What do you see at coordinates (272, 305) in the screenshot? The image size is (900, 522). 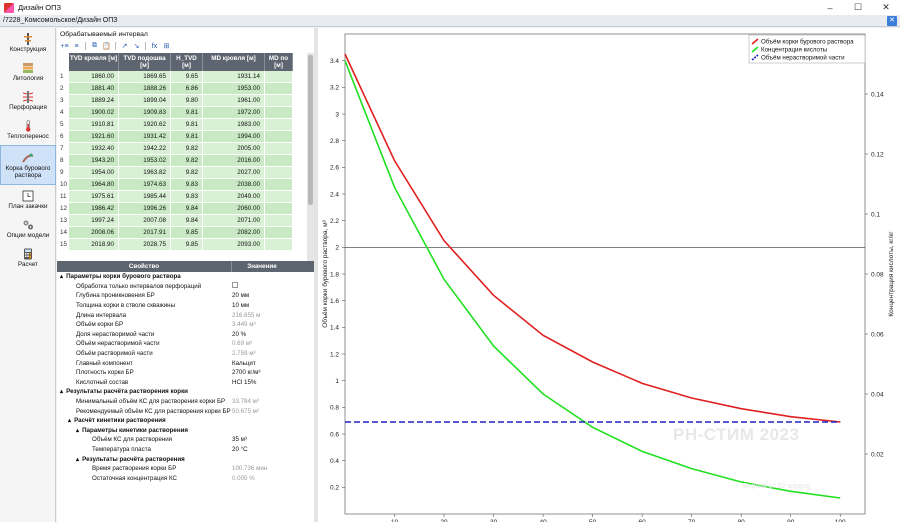 I see `property-value: 10 мм` at bounding box center [272, 305].